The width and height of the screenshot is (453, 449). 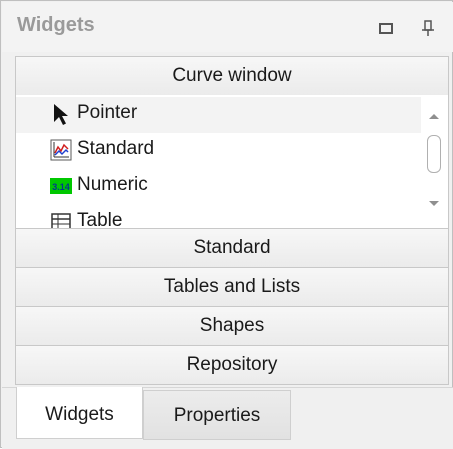 I want to click on list-item-standard: Standard, so click(x=218, y=151).